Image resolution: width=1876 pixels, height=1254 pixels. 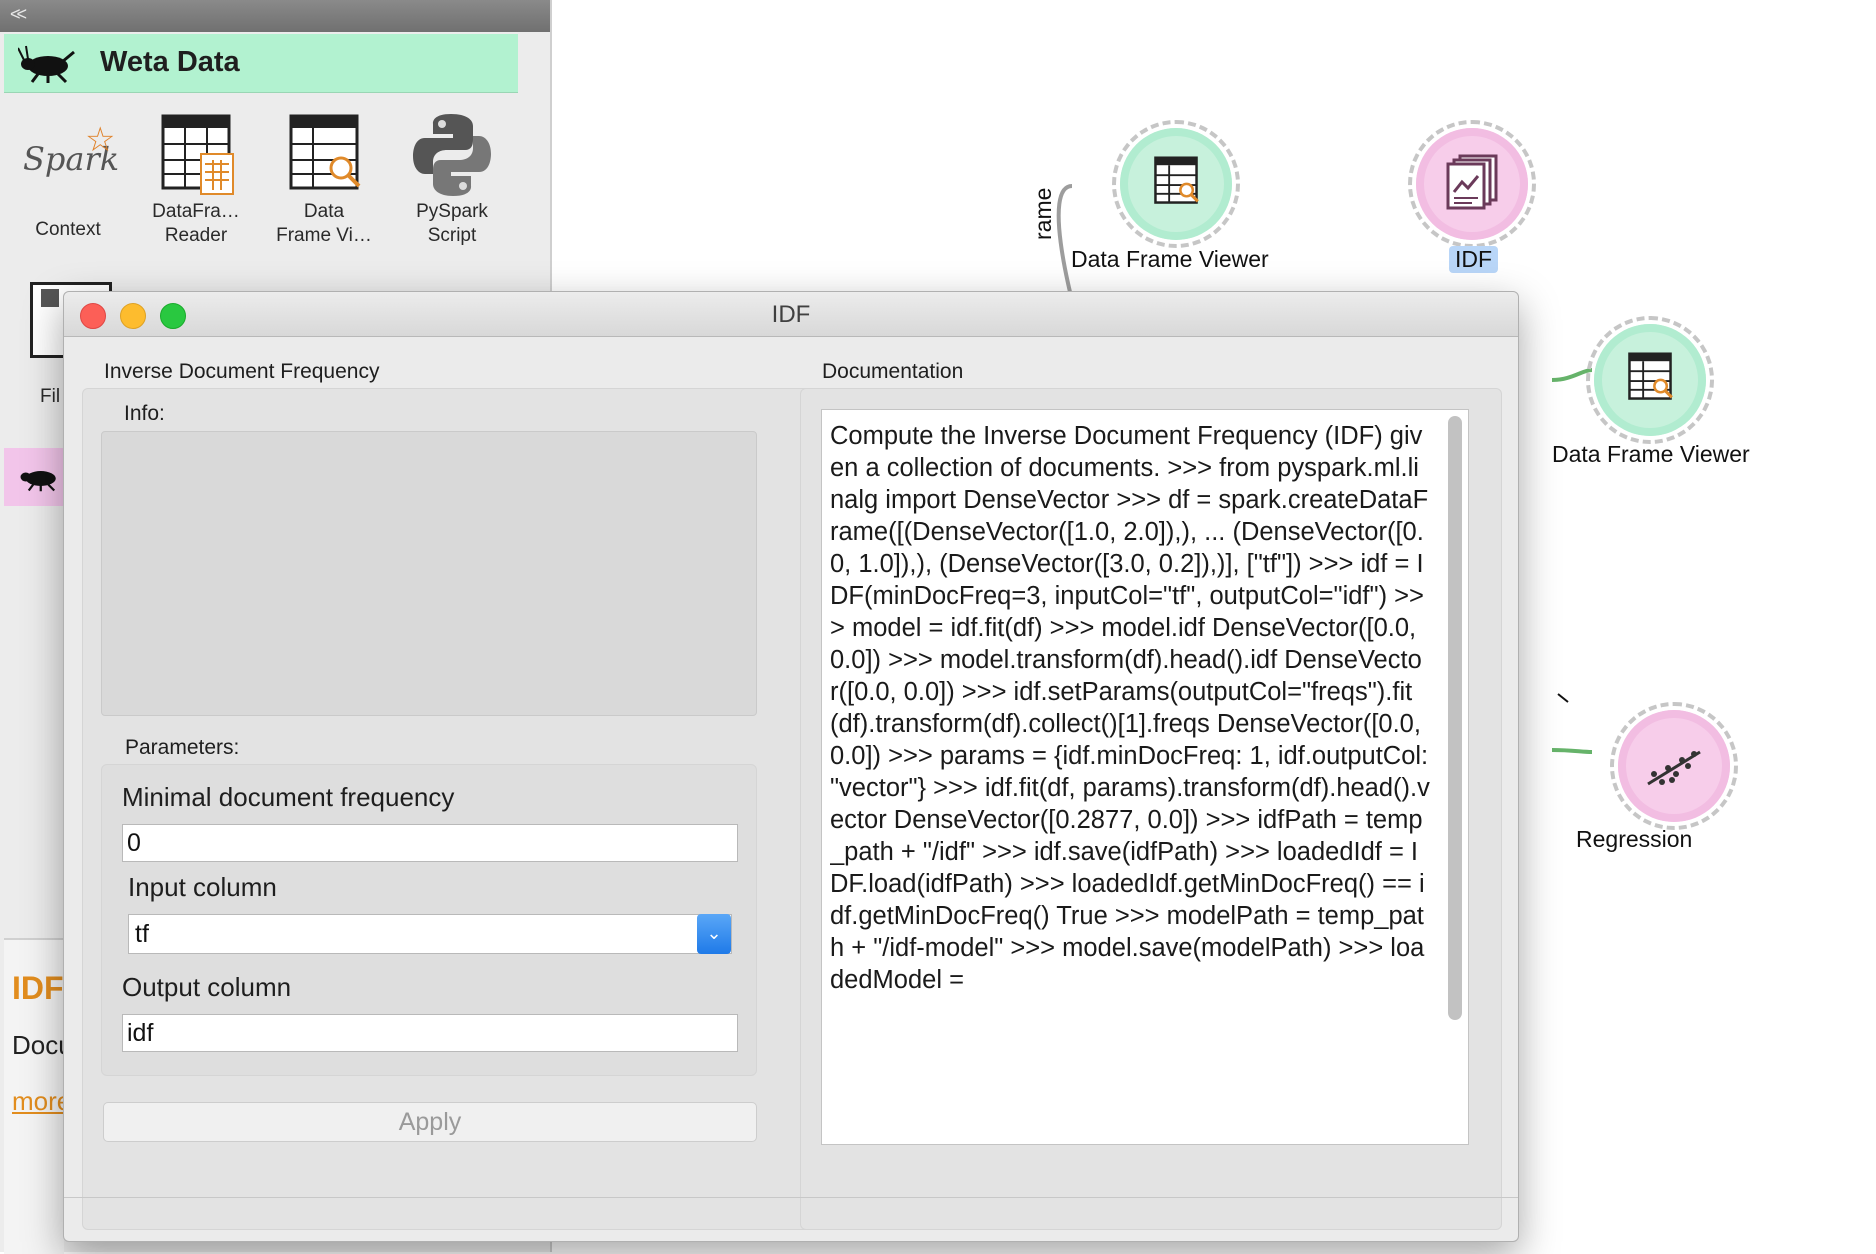 I want to click on min-doc-freq-label: Minimal document frequency, so click(x=288, y=797).